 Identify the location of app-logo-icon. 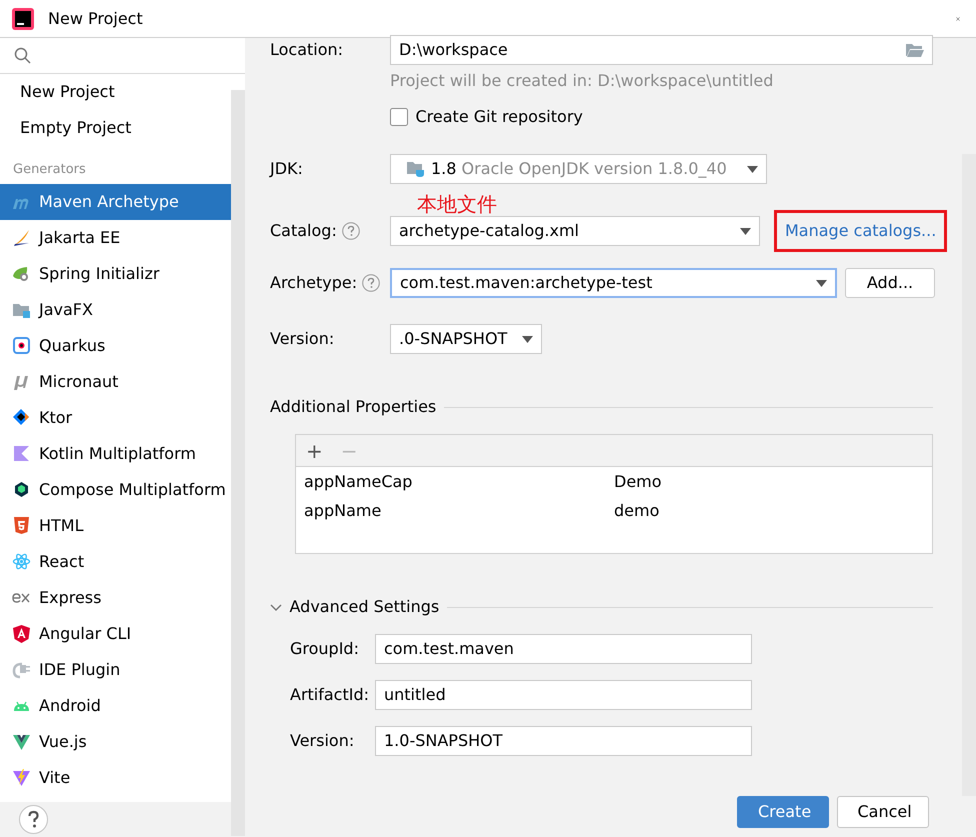
(23, 19).